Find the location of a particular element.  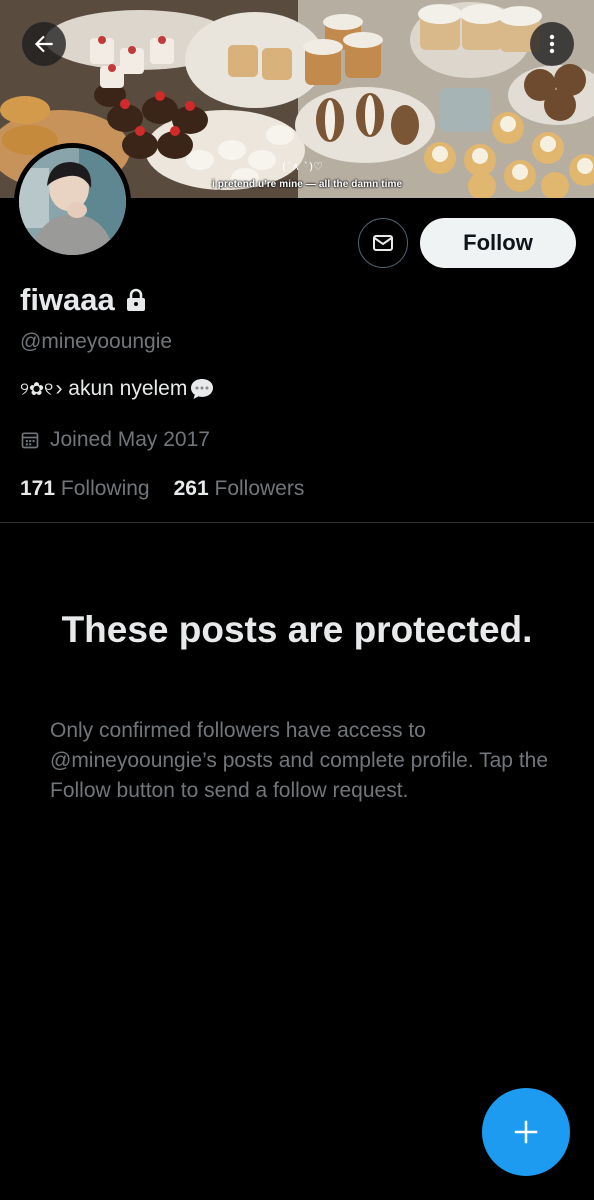

joined-date: Joined May 2017 is located at coordinates (115, 440).